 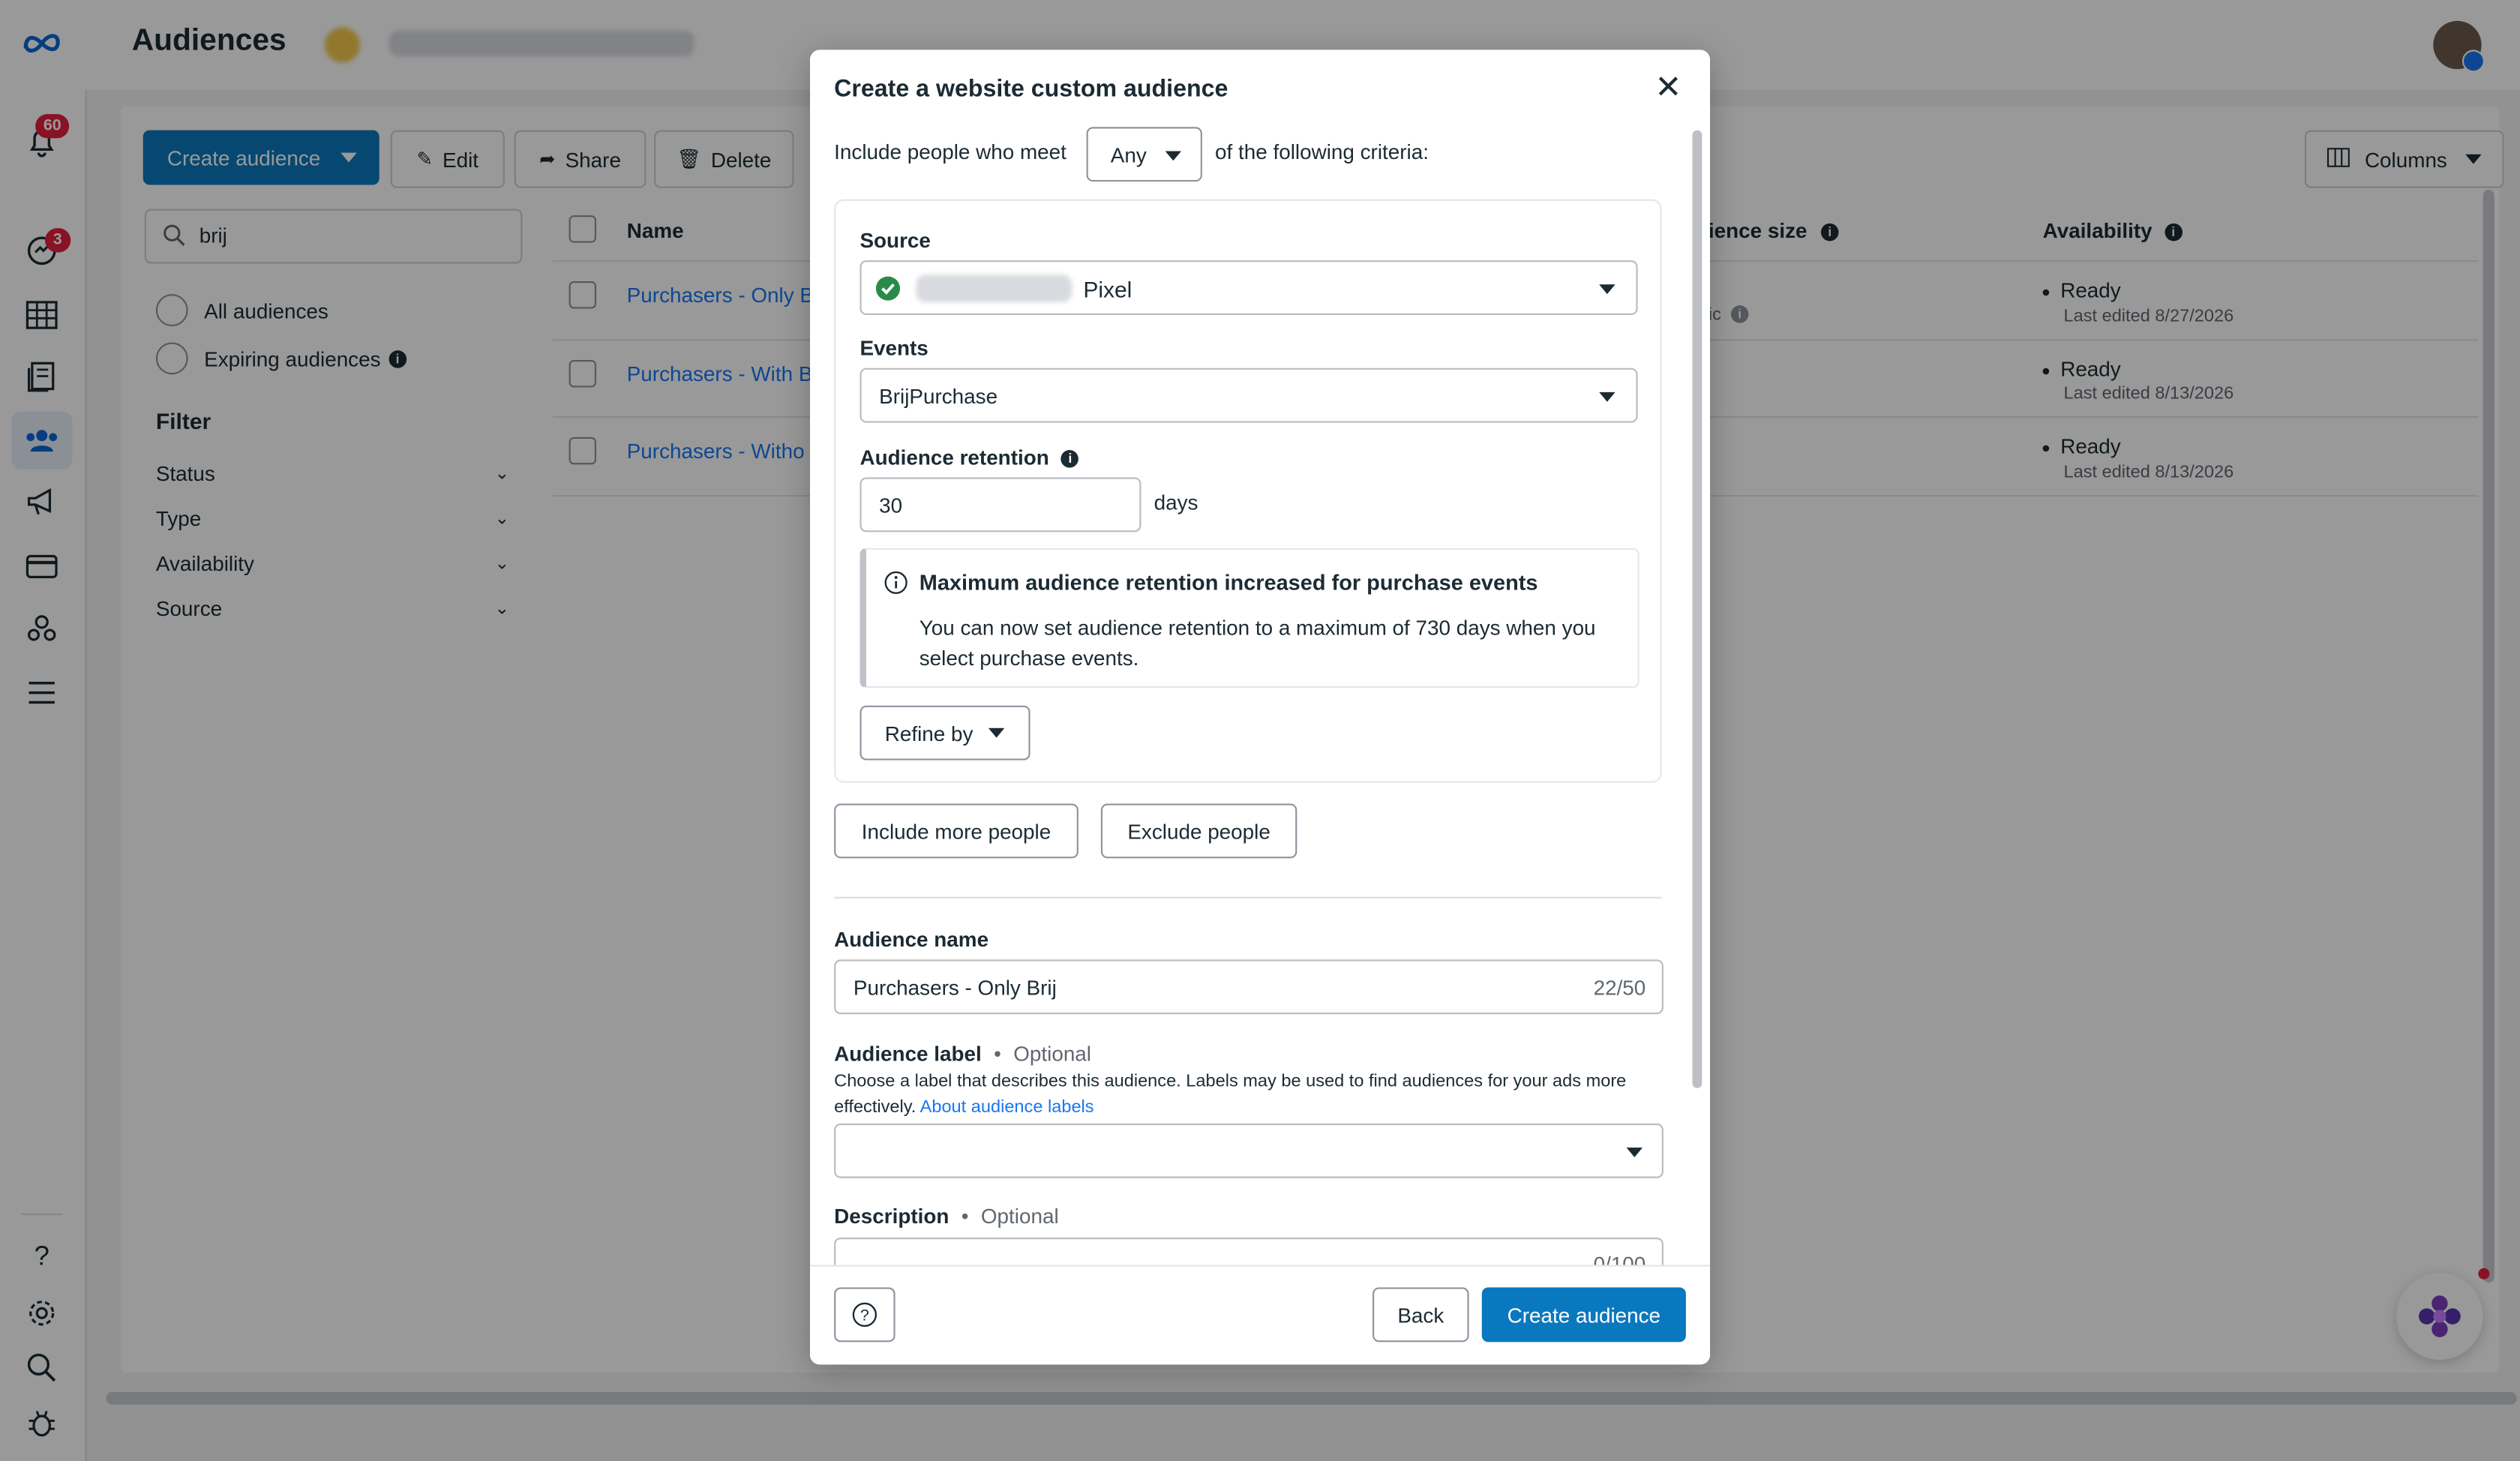 I want to click on audience-name-label: Audience name, so click(x=911, y=939).